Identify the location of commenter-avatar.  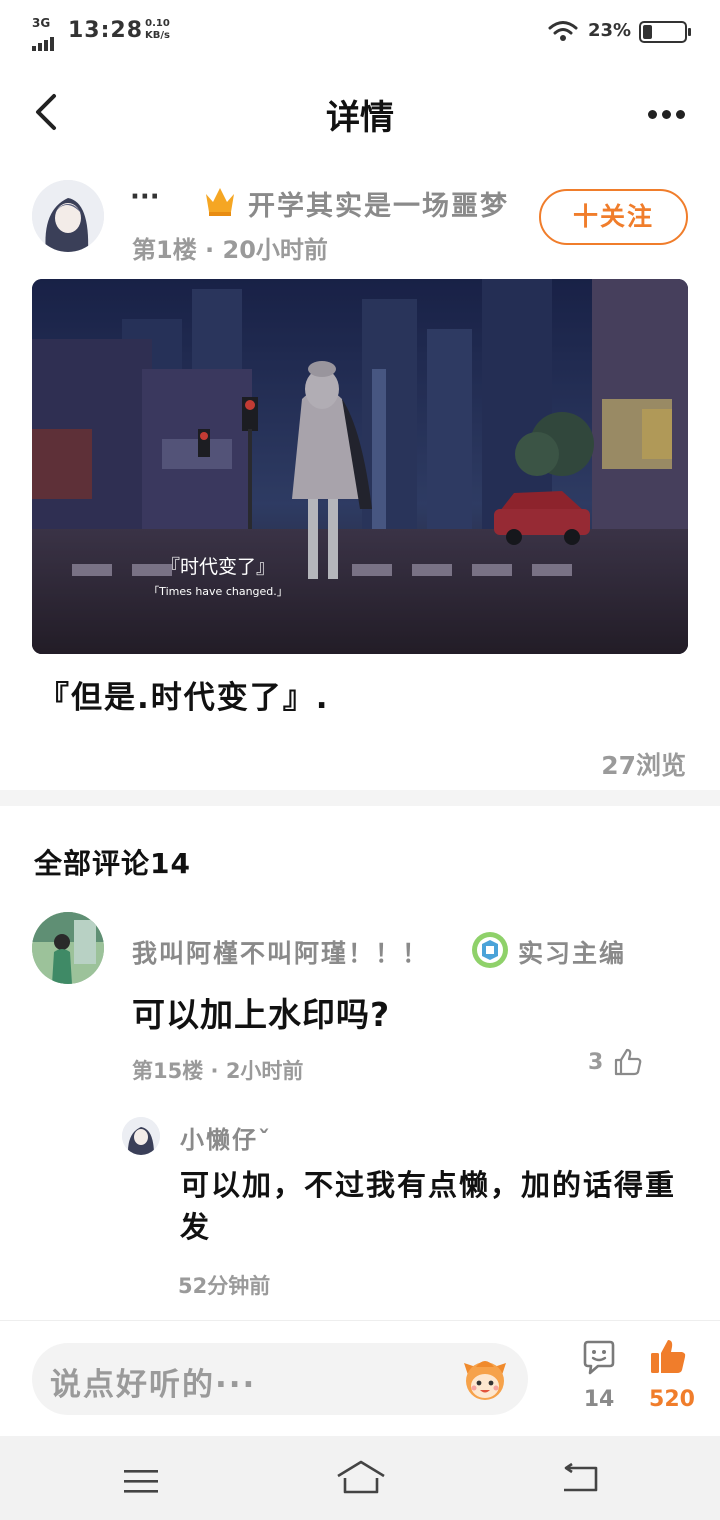
(68, 948).